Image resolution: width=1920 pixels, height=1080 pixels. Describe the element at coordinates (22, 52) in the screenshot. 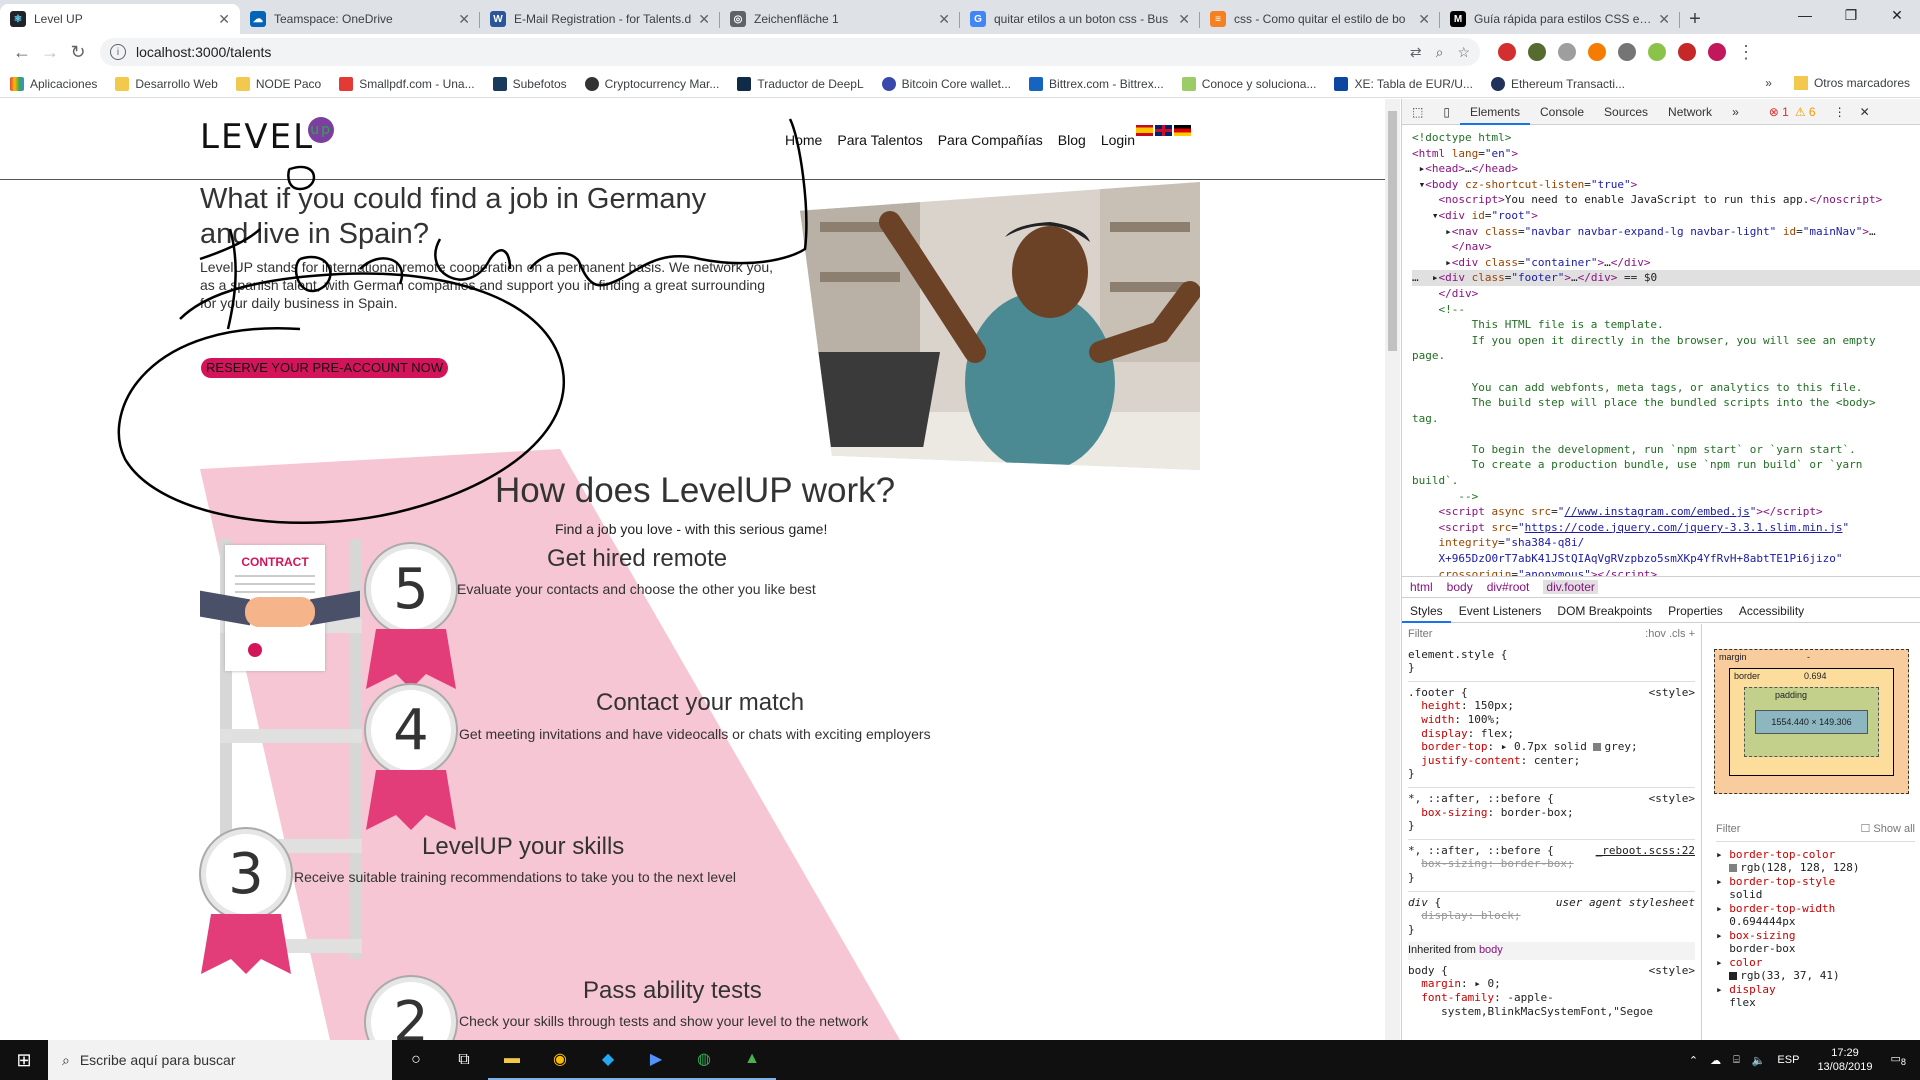

I see `back-icon: ←` at that location.